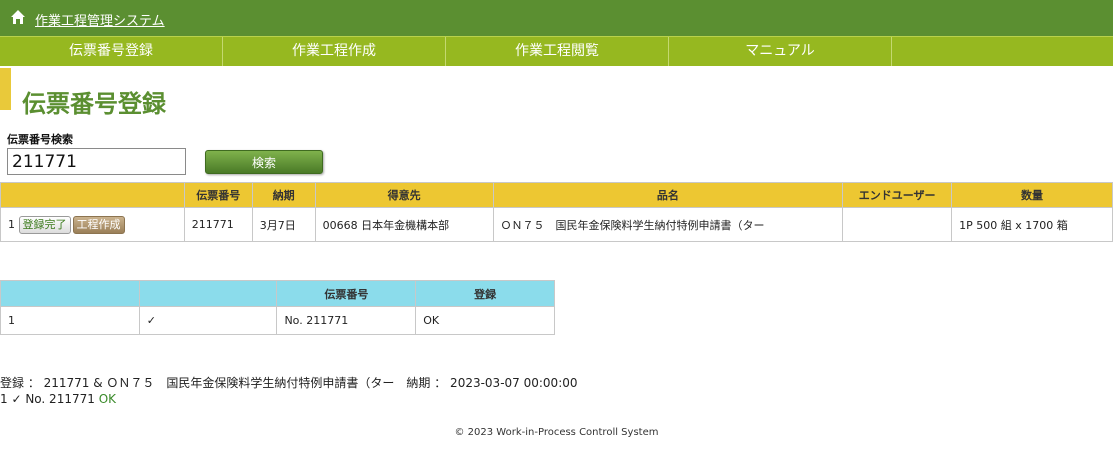  What do you see at coordinates (334, 51) in the screenshot?
I see `nav-item-process-creation: 作業工程作成` at bounding box center [334, 51].